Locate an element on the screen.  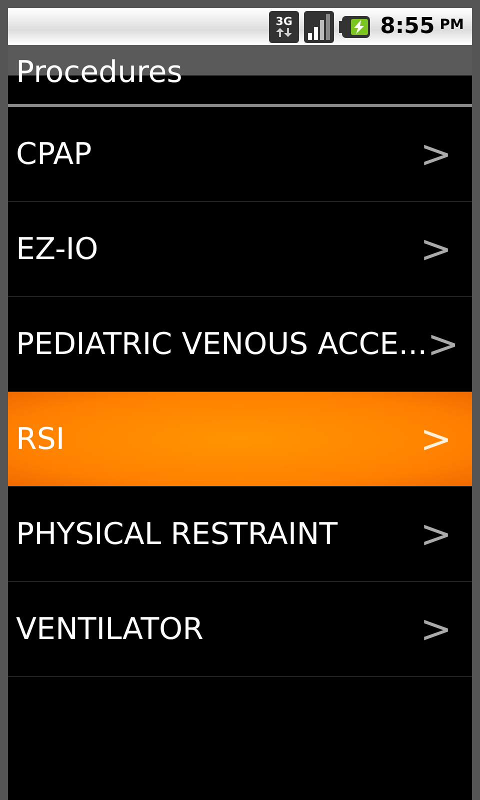
clock-ampm: PM is located at coordinates (452, 25).